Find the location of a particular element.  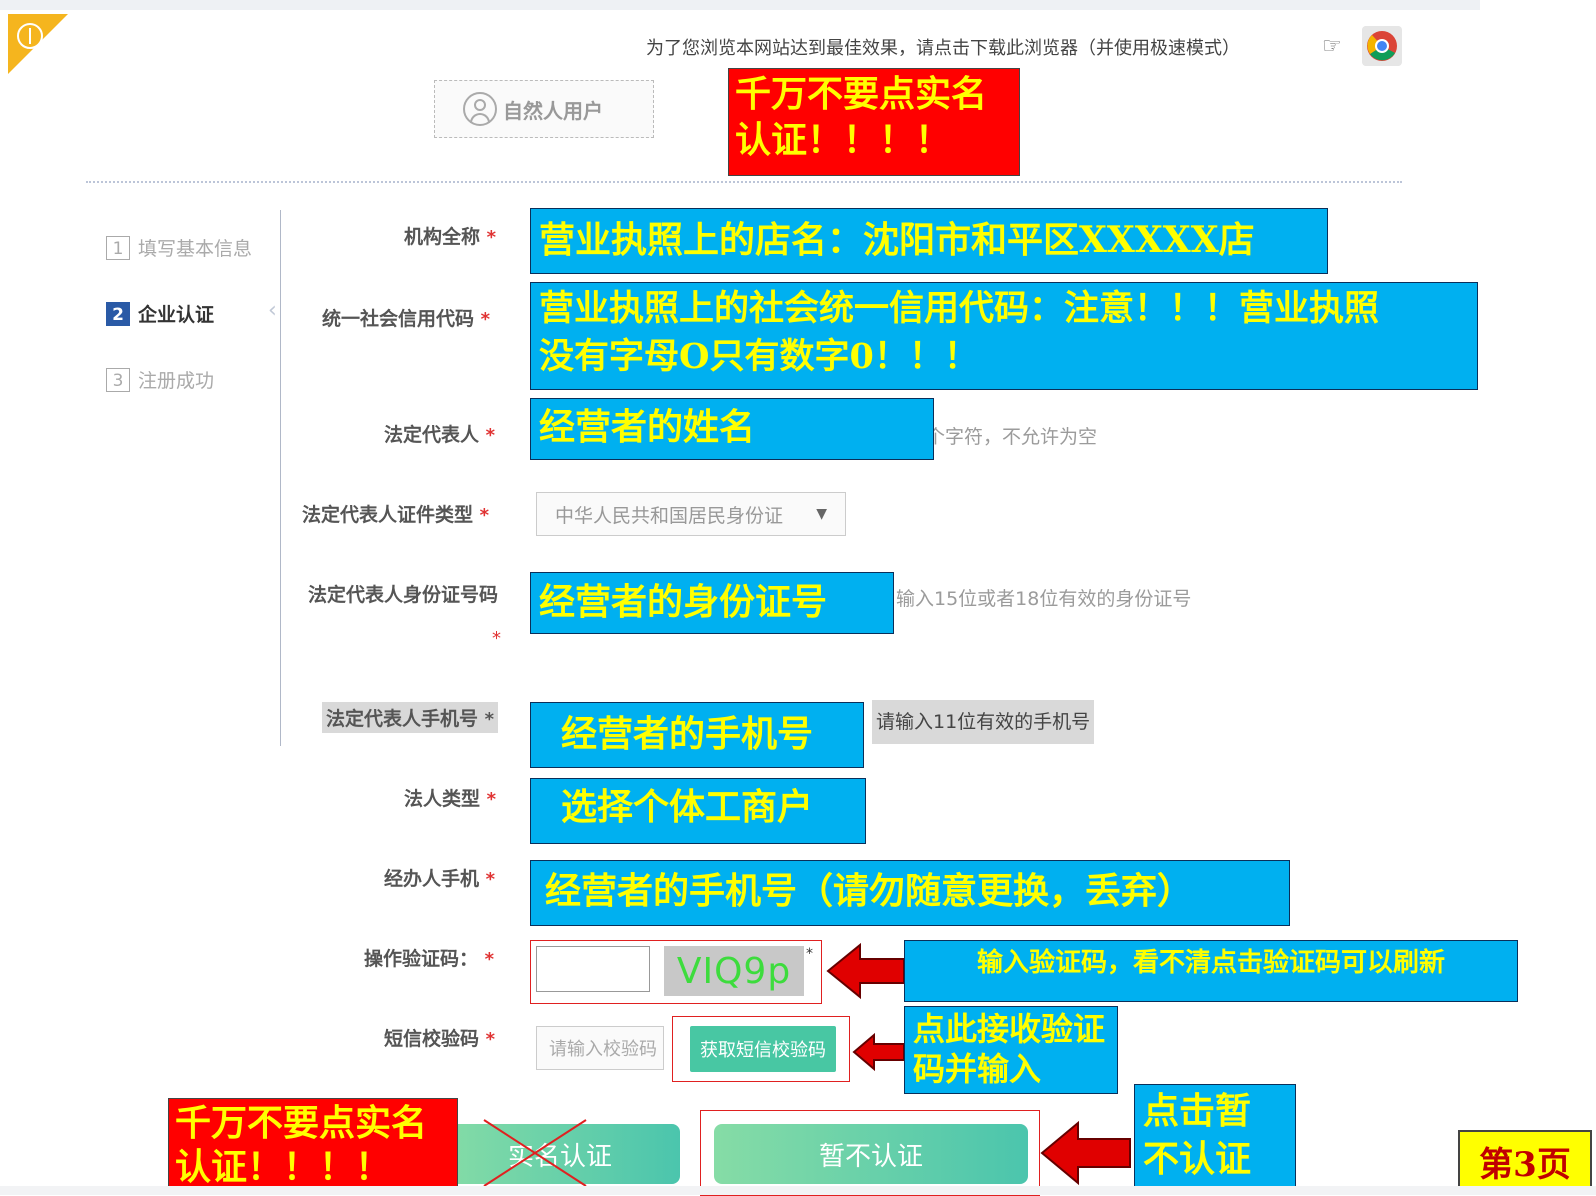

step-number: 1 is located at coordinates (118, 247).